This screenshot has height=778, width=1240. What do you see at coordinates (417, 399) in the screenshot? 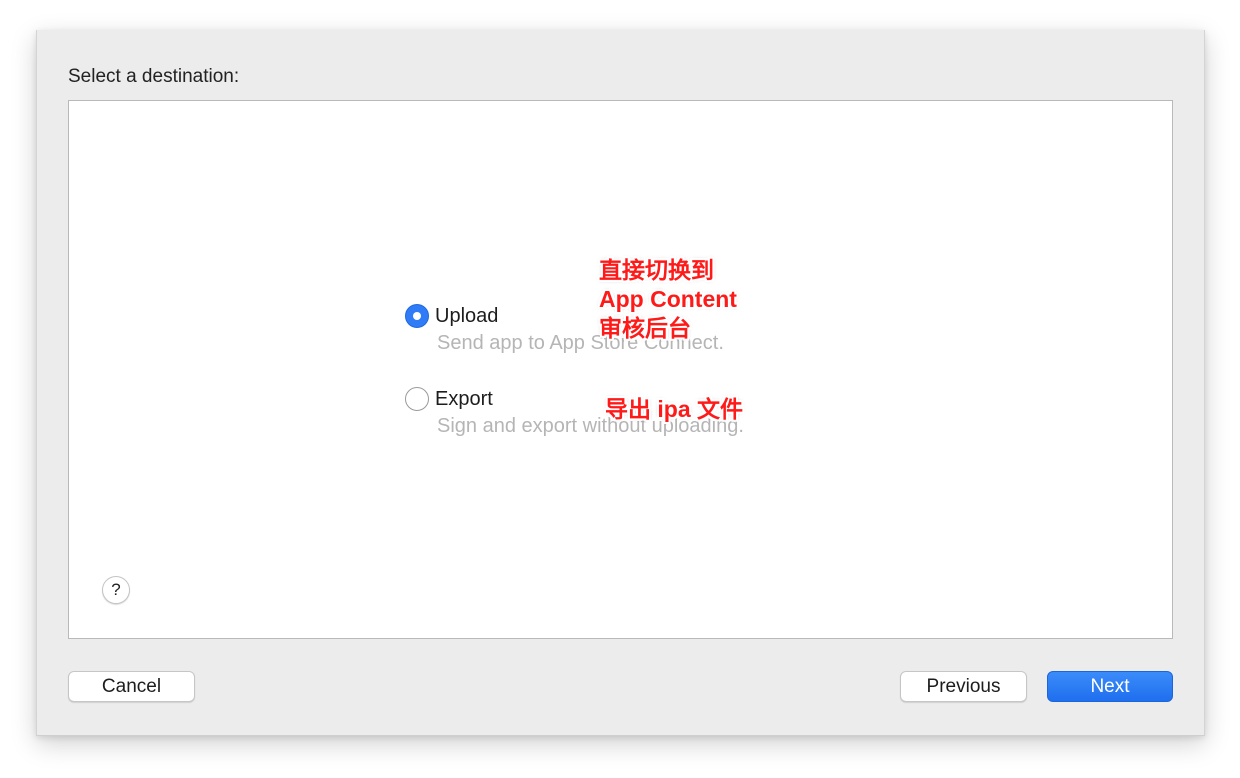
I see `export-radio` at bounding box center [417, 399].